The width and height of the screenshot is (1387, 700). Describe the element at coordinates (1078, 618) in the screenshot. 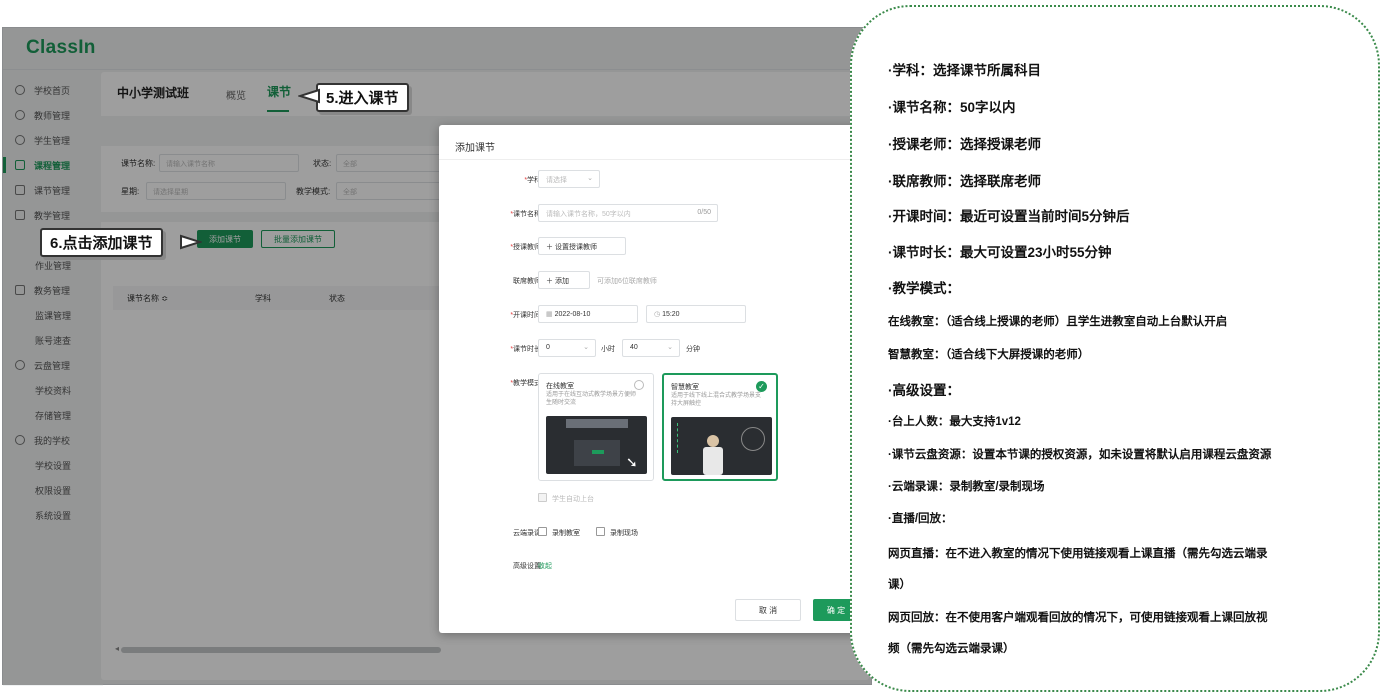

I see `info-web-replay: 网页回放：在不使用客户端观看回放的情况下，可使用链接观看上课回放视` at that location.